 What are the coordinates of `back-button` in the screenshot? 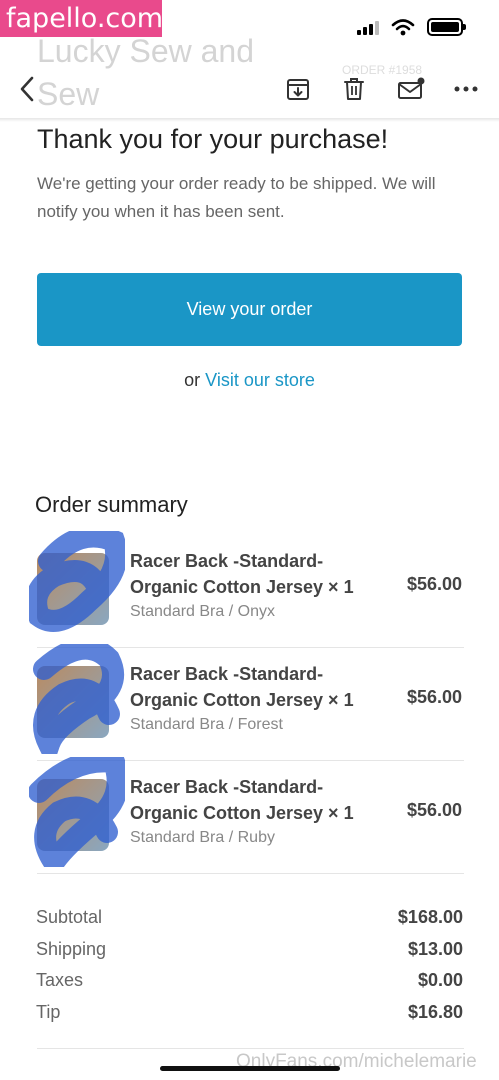 It's located at (27, 89).